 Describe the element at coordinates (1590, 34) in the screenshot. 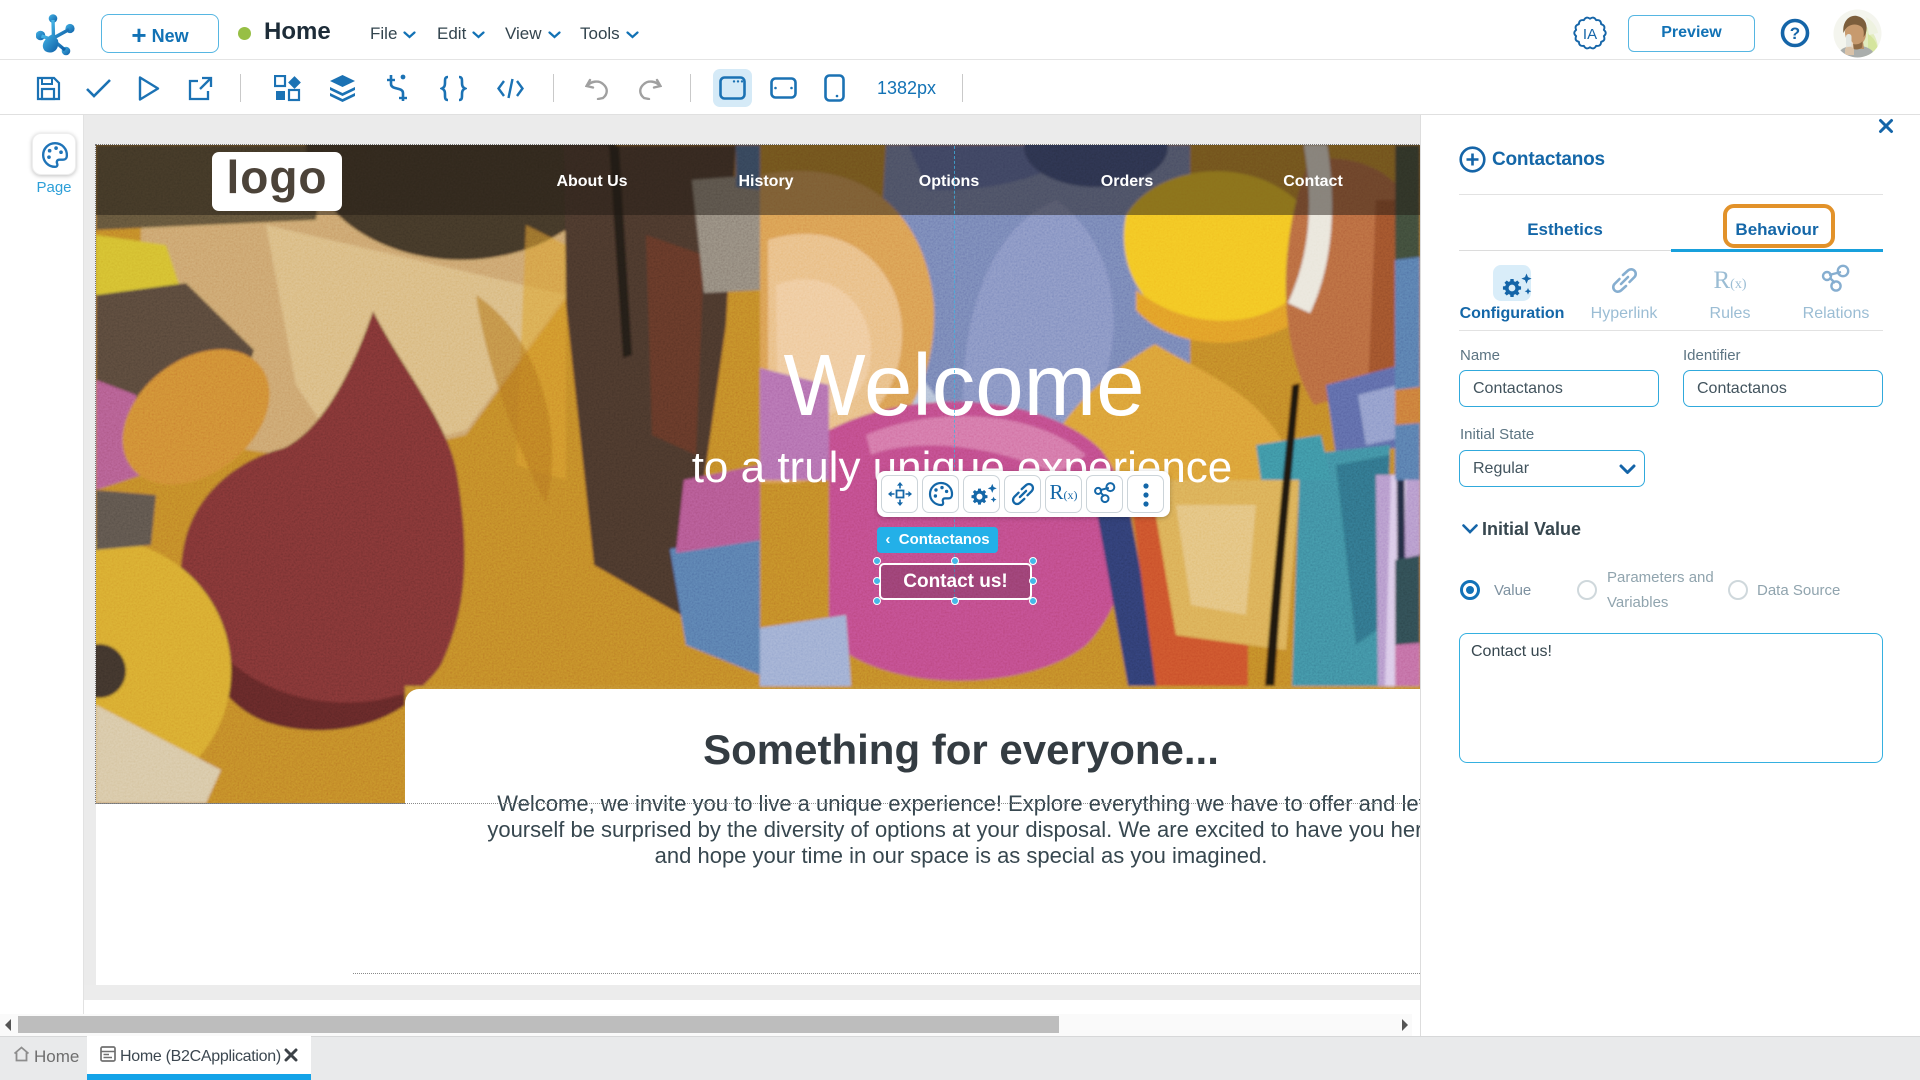

I see `svg-text: IA` at that location.